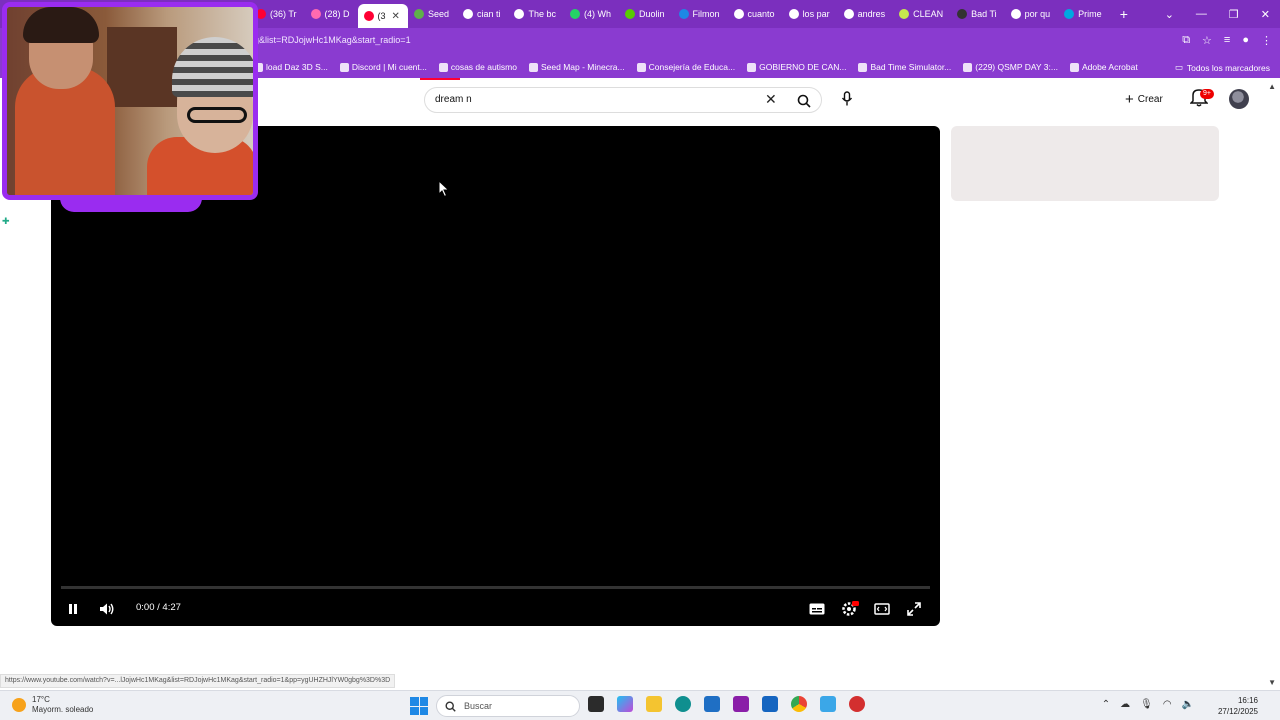  Describe the element at coordinates (596, 704) in the screenshot. I see `task-view-icon` at that location.